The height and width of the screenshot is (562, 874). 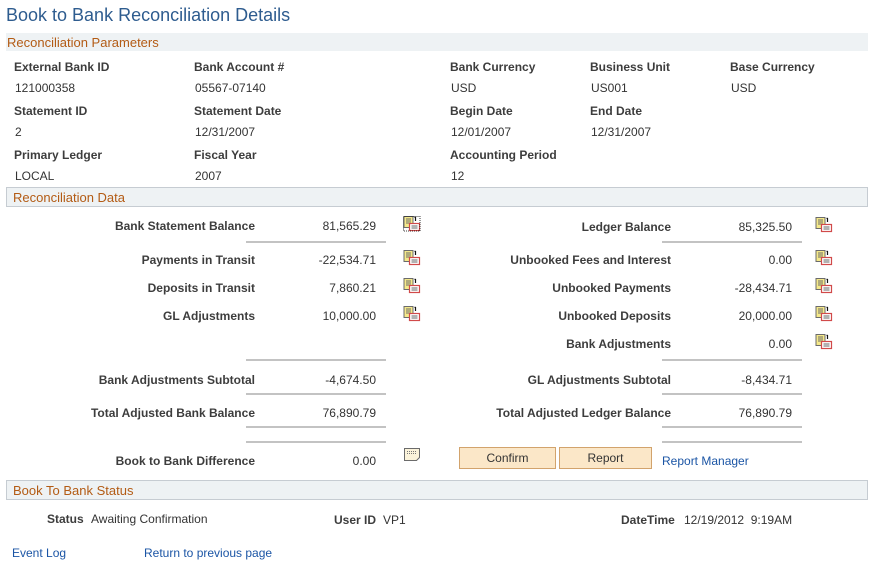 I want to click on unbooked-fees-value: 0.00, so click(x=780, y=260).